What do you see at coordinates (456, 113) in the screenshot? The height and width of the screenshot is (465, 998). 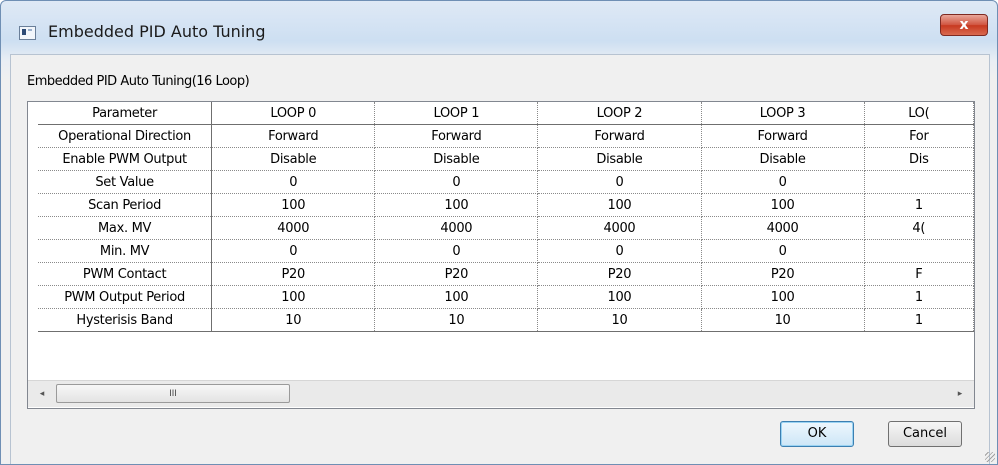 I see `column-header: LOOP 1` at bounding box center [456, 113].